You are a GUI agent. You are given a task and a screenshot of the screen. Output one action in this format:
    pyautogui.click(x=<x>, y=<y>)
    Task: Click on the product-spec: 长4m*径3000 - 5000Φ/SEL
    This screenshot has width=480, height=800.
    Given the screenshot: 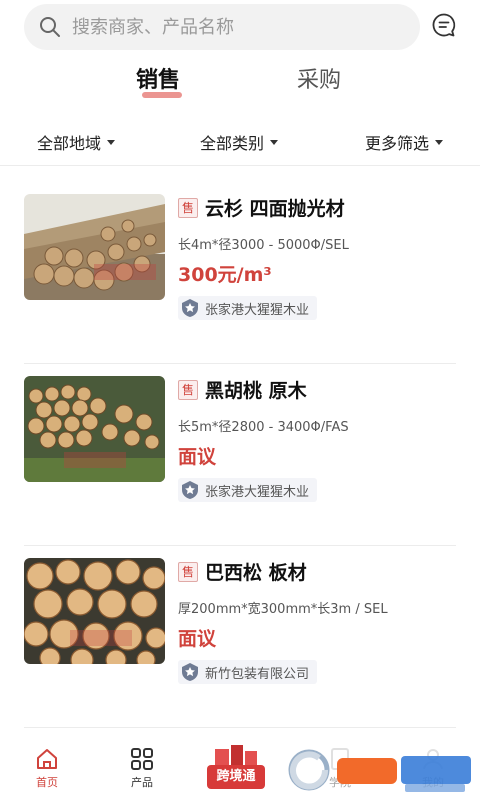 What is the action you would take?
    pyautogui.click(x=263, y=245)
    